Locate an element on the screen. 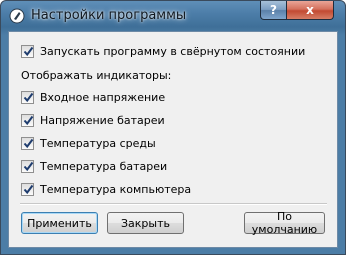 The image size is (346, 255). indicator-label: Входное напряжение is located at coordinates (103, 97).